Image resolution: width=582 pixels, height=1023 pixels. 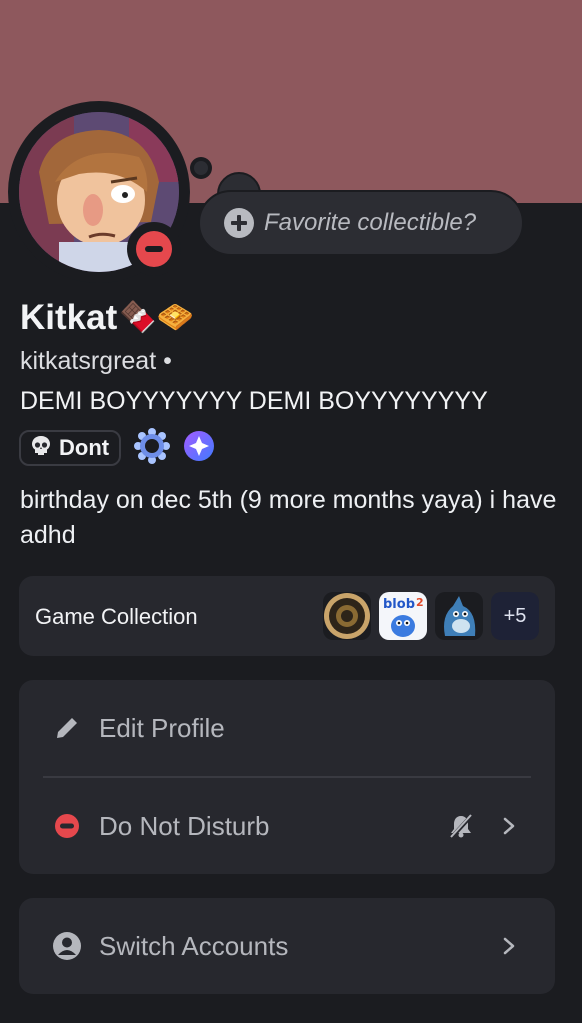 I want to click on do-not-disturb-row: Do Not Disturb, so click(x=287, y=826).